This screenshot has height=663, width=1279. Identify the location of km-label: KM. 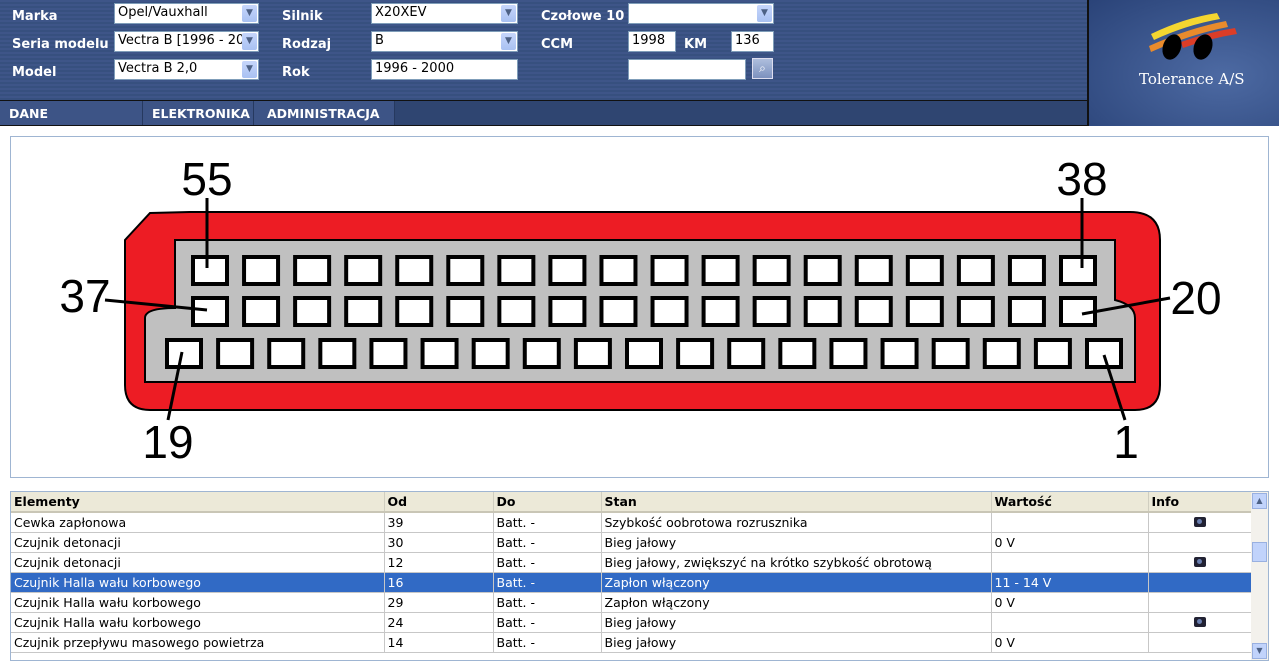
(696, 44).